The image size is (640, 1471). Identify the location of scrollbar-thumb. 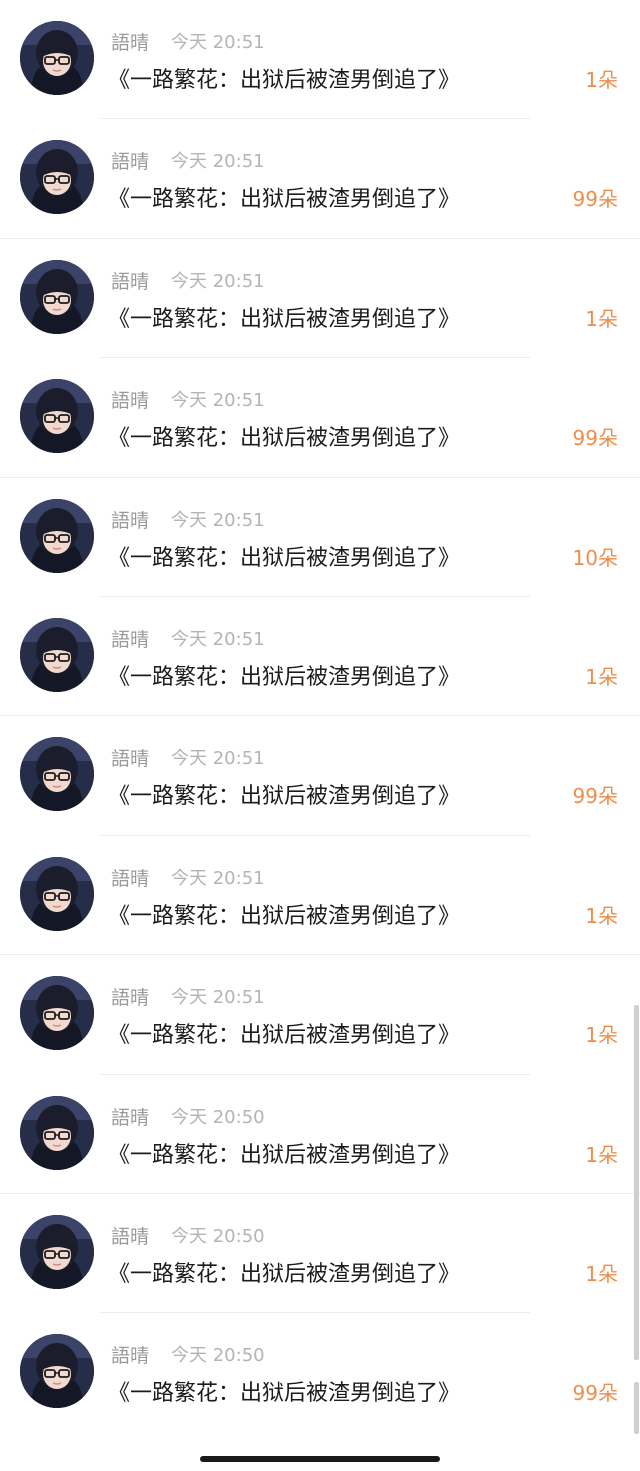
(636, 1182).